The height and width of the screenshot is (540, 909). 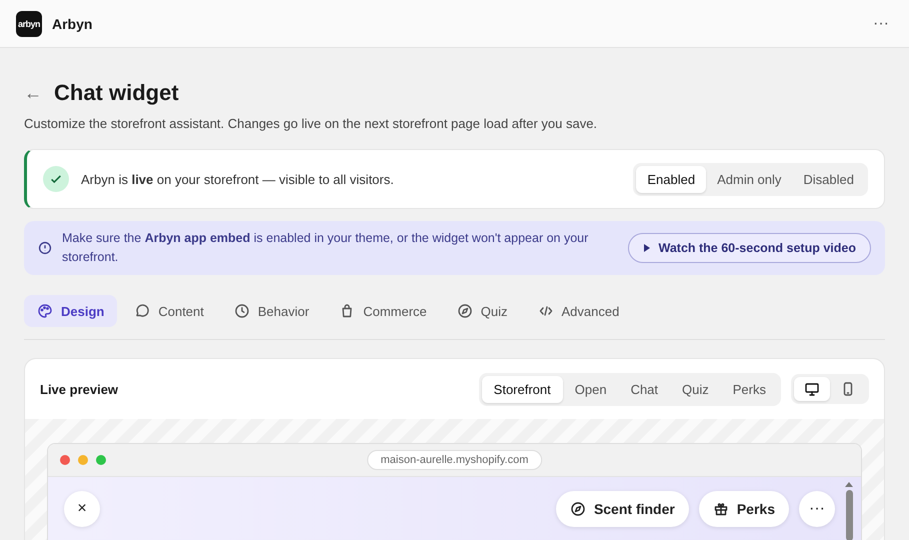 I want to click on window-minimize-dot, so click(x=83, y=460).